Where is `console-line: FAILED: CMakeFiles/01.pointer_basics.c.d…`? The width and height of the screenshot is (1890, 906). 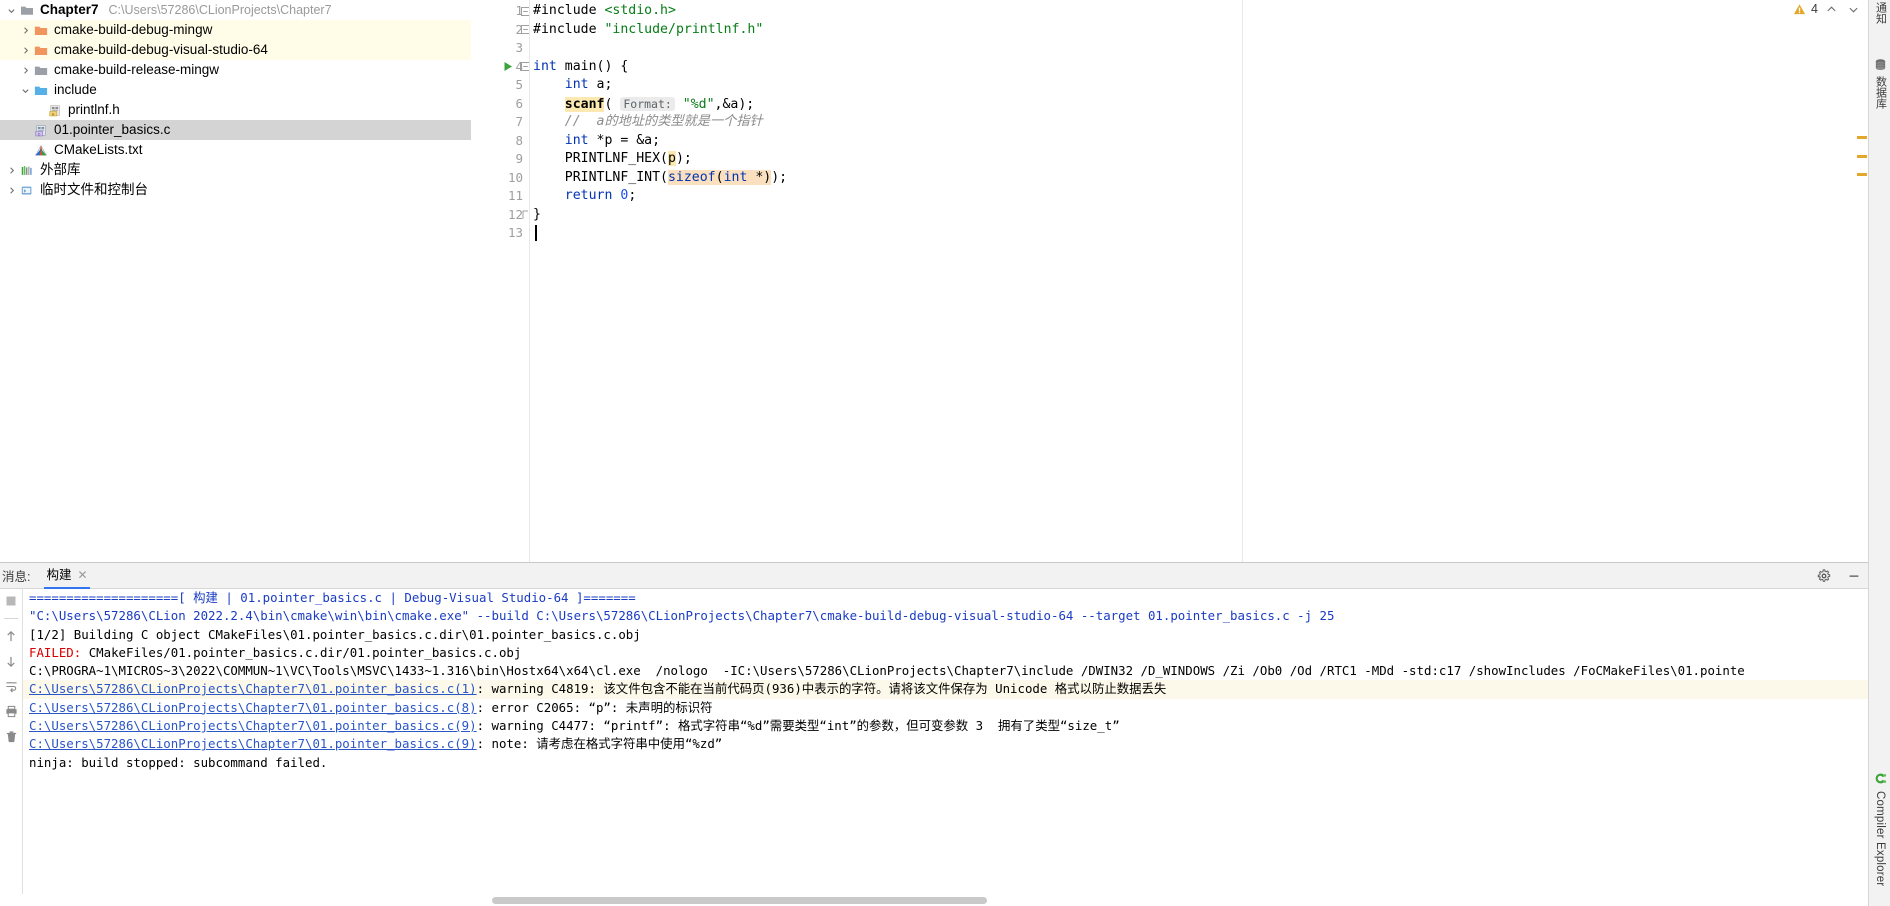 console-line: FAILED: CMakeFiles/01.pointer_basics.c.d… is located at coordinates (945, 653).